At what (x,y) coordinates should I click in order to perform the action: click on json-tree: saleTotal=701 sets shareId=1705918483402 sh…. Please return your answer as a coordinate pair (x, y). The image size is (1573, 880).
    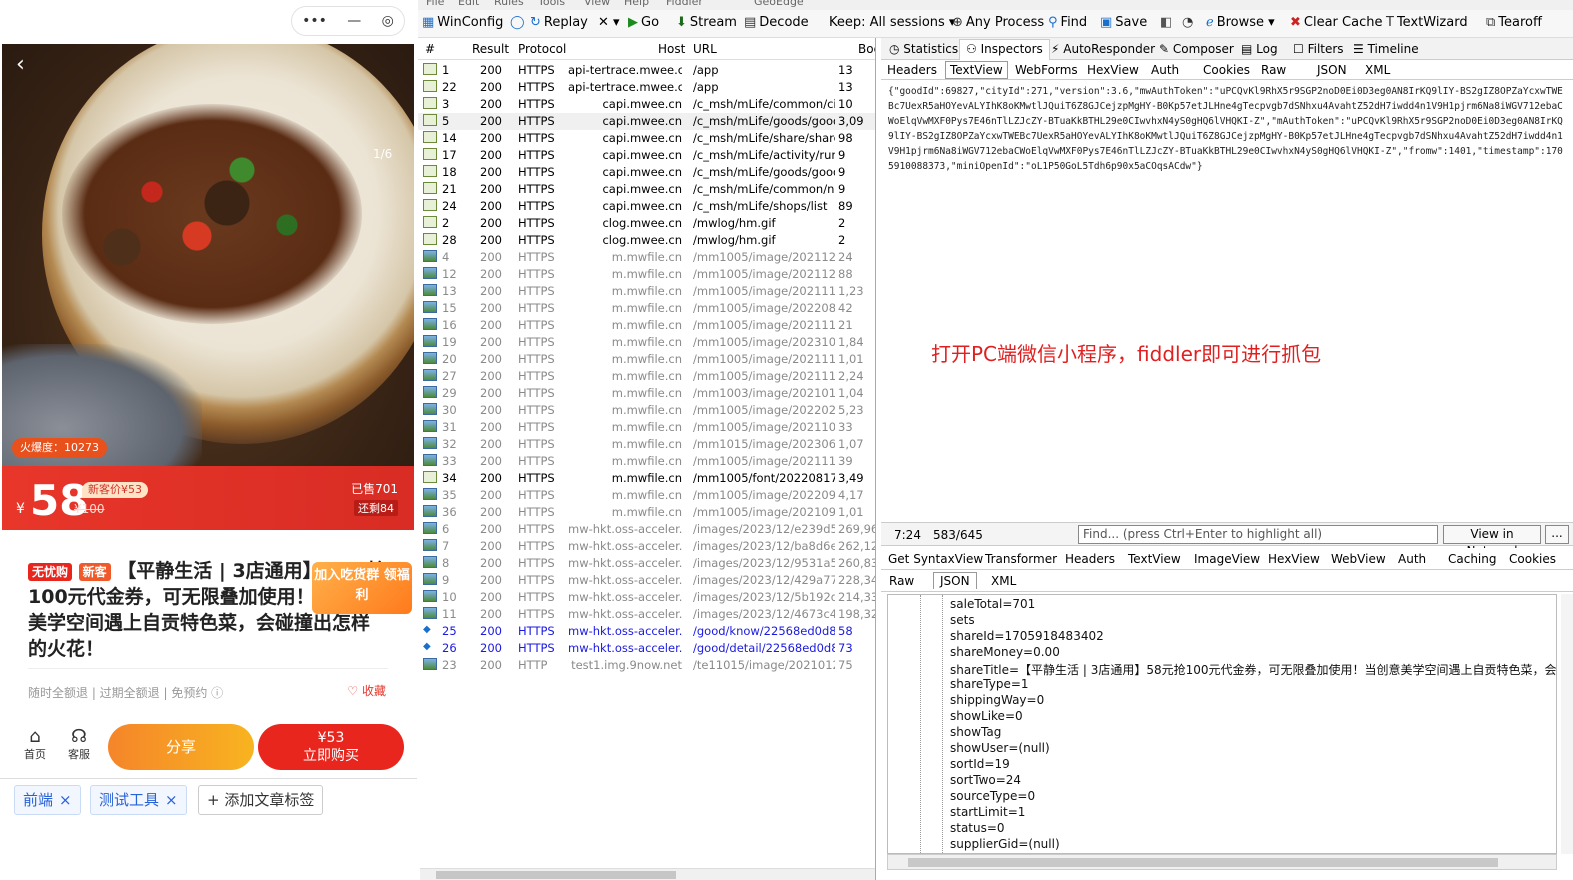
    Looking at the image, I should click on (1222, 724).